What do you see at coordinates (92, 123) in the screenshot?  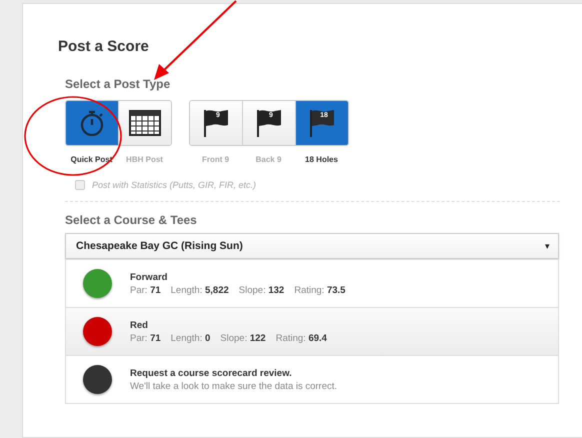 I see `stopwatch-icon` at bounding box center [92, 123].